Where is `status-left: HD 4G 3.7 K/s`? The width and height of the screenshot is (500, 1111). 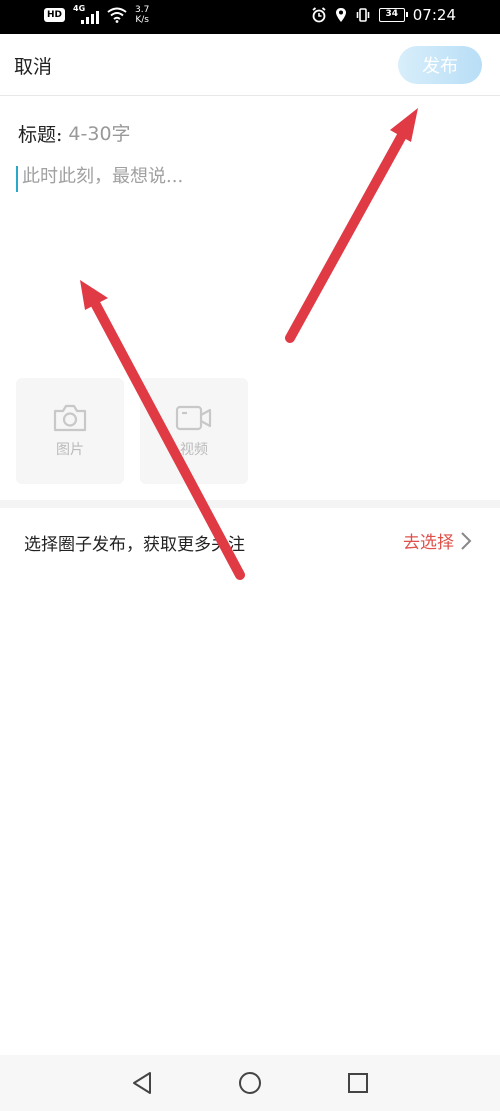 status-left: HD 4G 3.7 K/s is located at coordinates (96, 15).